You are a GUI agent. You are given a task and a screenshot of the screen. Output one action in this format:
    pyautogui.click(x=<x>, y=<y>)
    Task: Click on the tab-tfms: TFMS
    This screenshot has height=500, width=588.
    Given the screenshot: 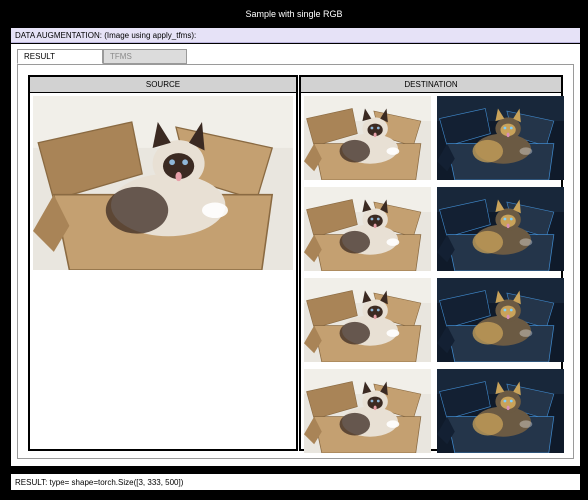 What is the action you would take?
    pyautogui.click(x=145, y=56)
    